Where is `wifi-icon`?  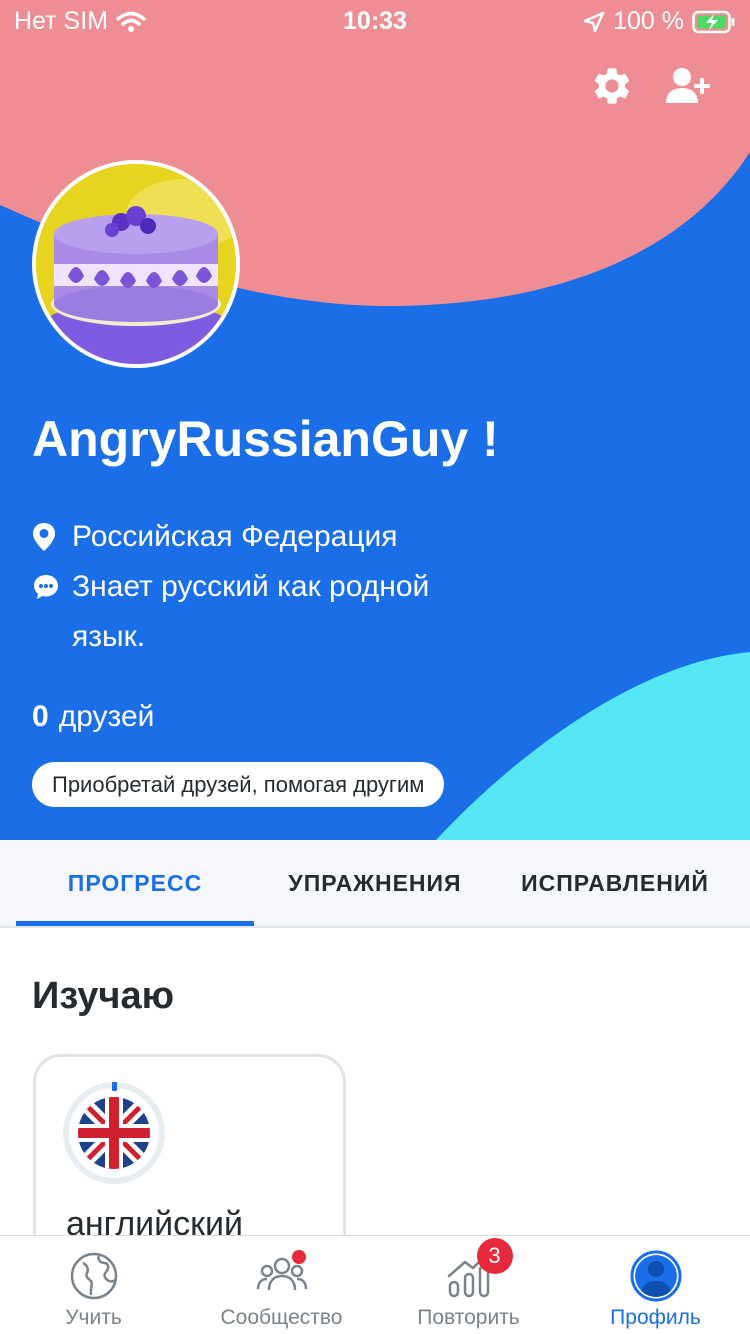
wifi-icon is located at coordinates (131, 21).